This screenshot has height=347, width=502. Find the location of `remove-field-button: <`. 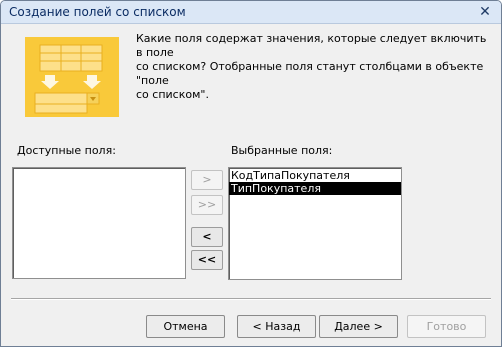

remove-field-button: < is located at coordinates (207, 237).